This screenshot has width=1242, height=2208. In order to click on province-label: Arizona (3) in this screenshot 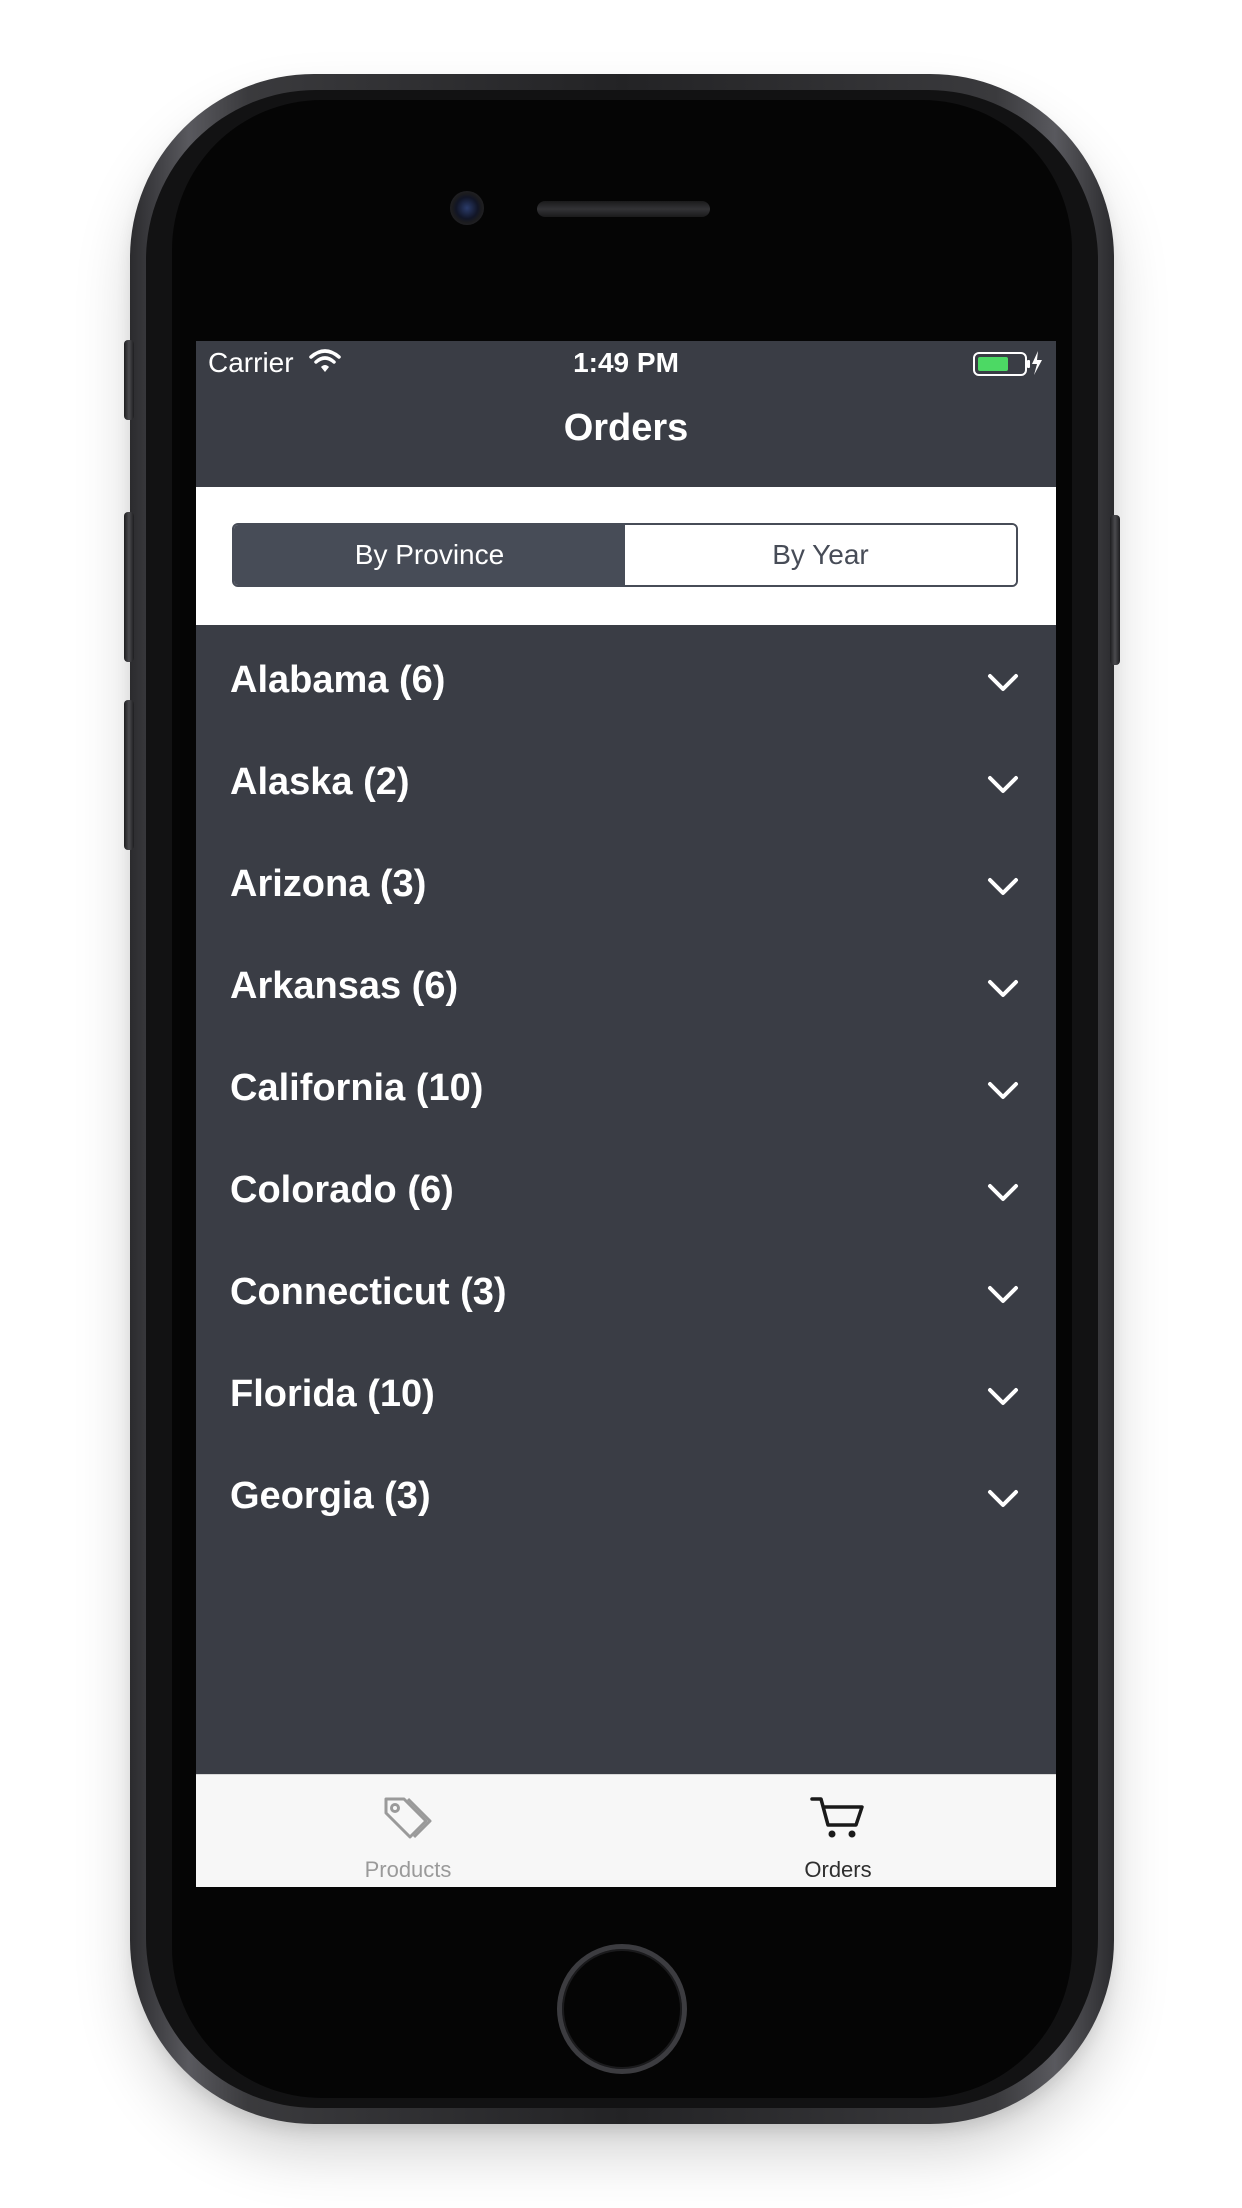, I will do `click(328, 884)`.